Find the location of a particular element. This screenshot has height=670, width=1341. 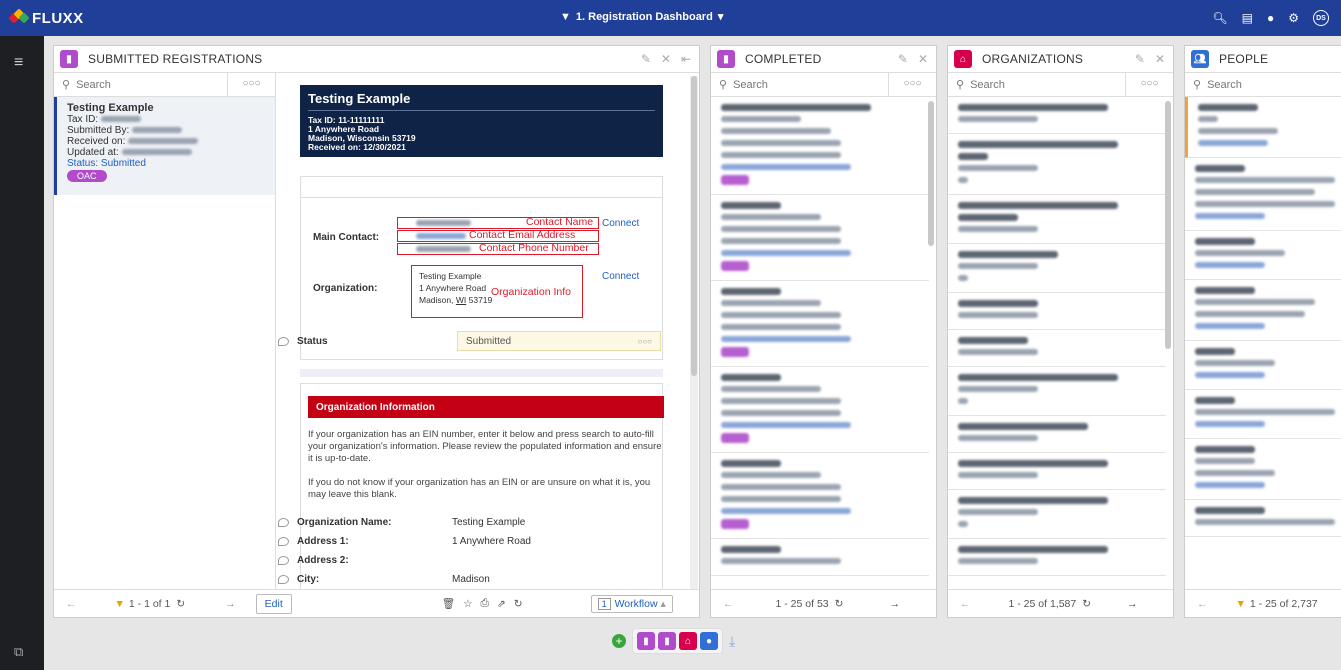

connect-organization-link: Connect is located at coordinates (620, 276).